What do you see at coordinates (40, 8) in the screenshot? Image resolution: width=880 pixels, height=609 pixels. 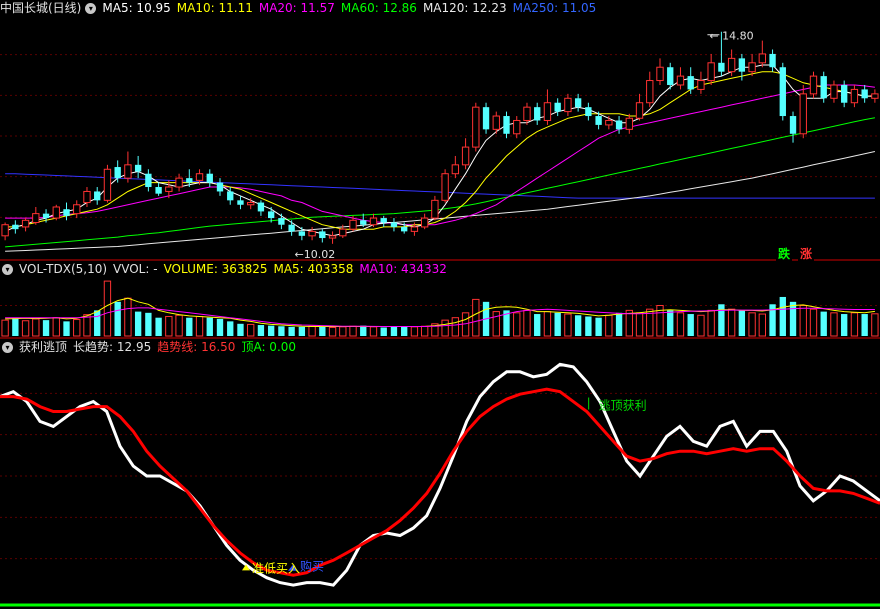 I see `stock-title: 中国长城(日线)` at bounding box center [40, 8].